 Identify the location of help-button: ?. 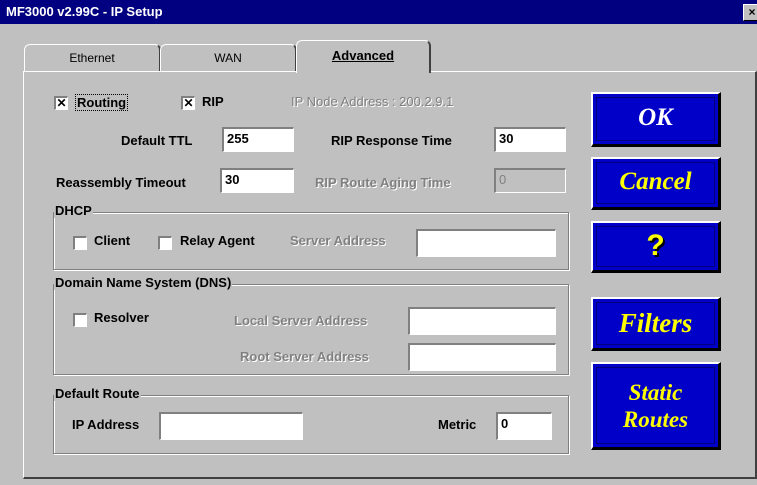
(656, 247).